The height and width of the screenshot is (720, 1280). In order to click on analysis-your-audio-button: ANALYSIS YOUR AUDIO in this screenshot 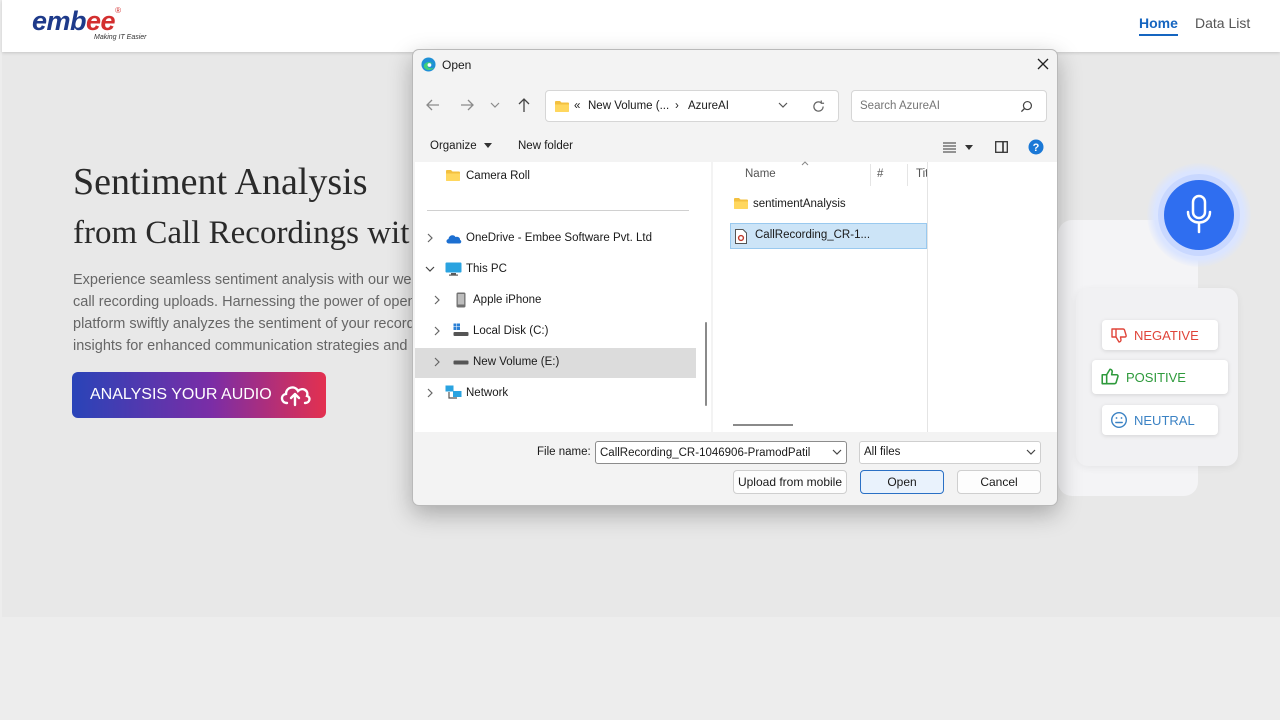, I will do `click(199, 395)`.